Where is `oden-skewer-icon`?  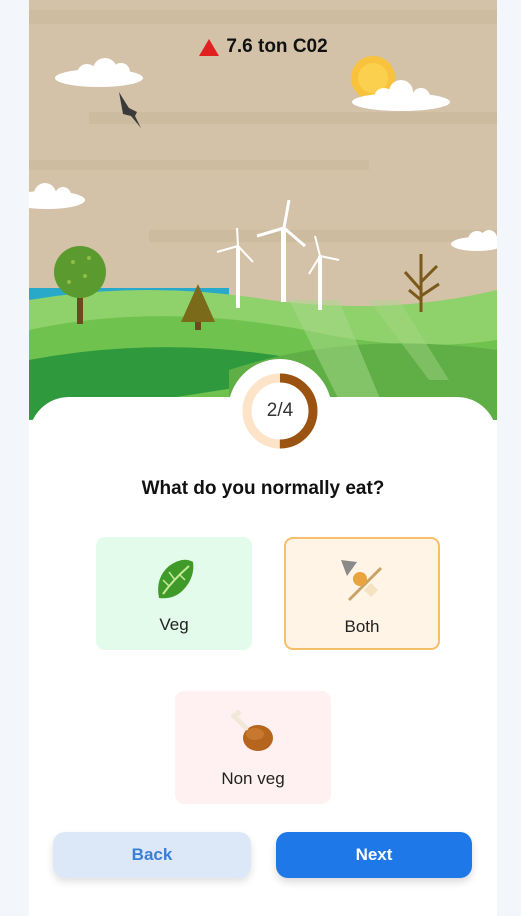
oden-skewer-icon is located at coordinates (362, 581).